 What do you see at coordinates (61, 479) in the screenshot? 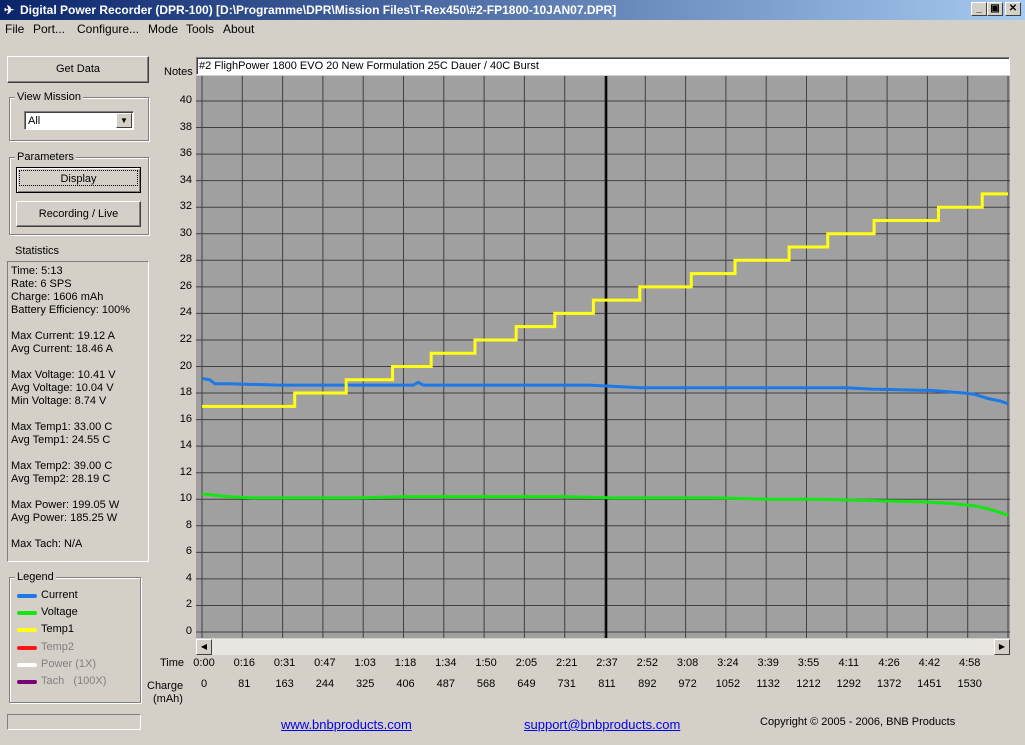
I see `stat-avg-temp2: Avg Temp2: 28.19 C` at bounding box center [61, 479].